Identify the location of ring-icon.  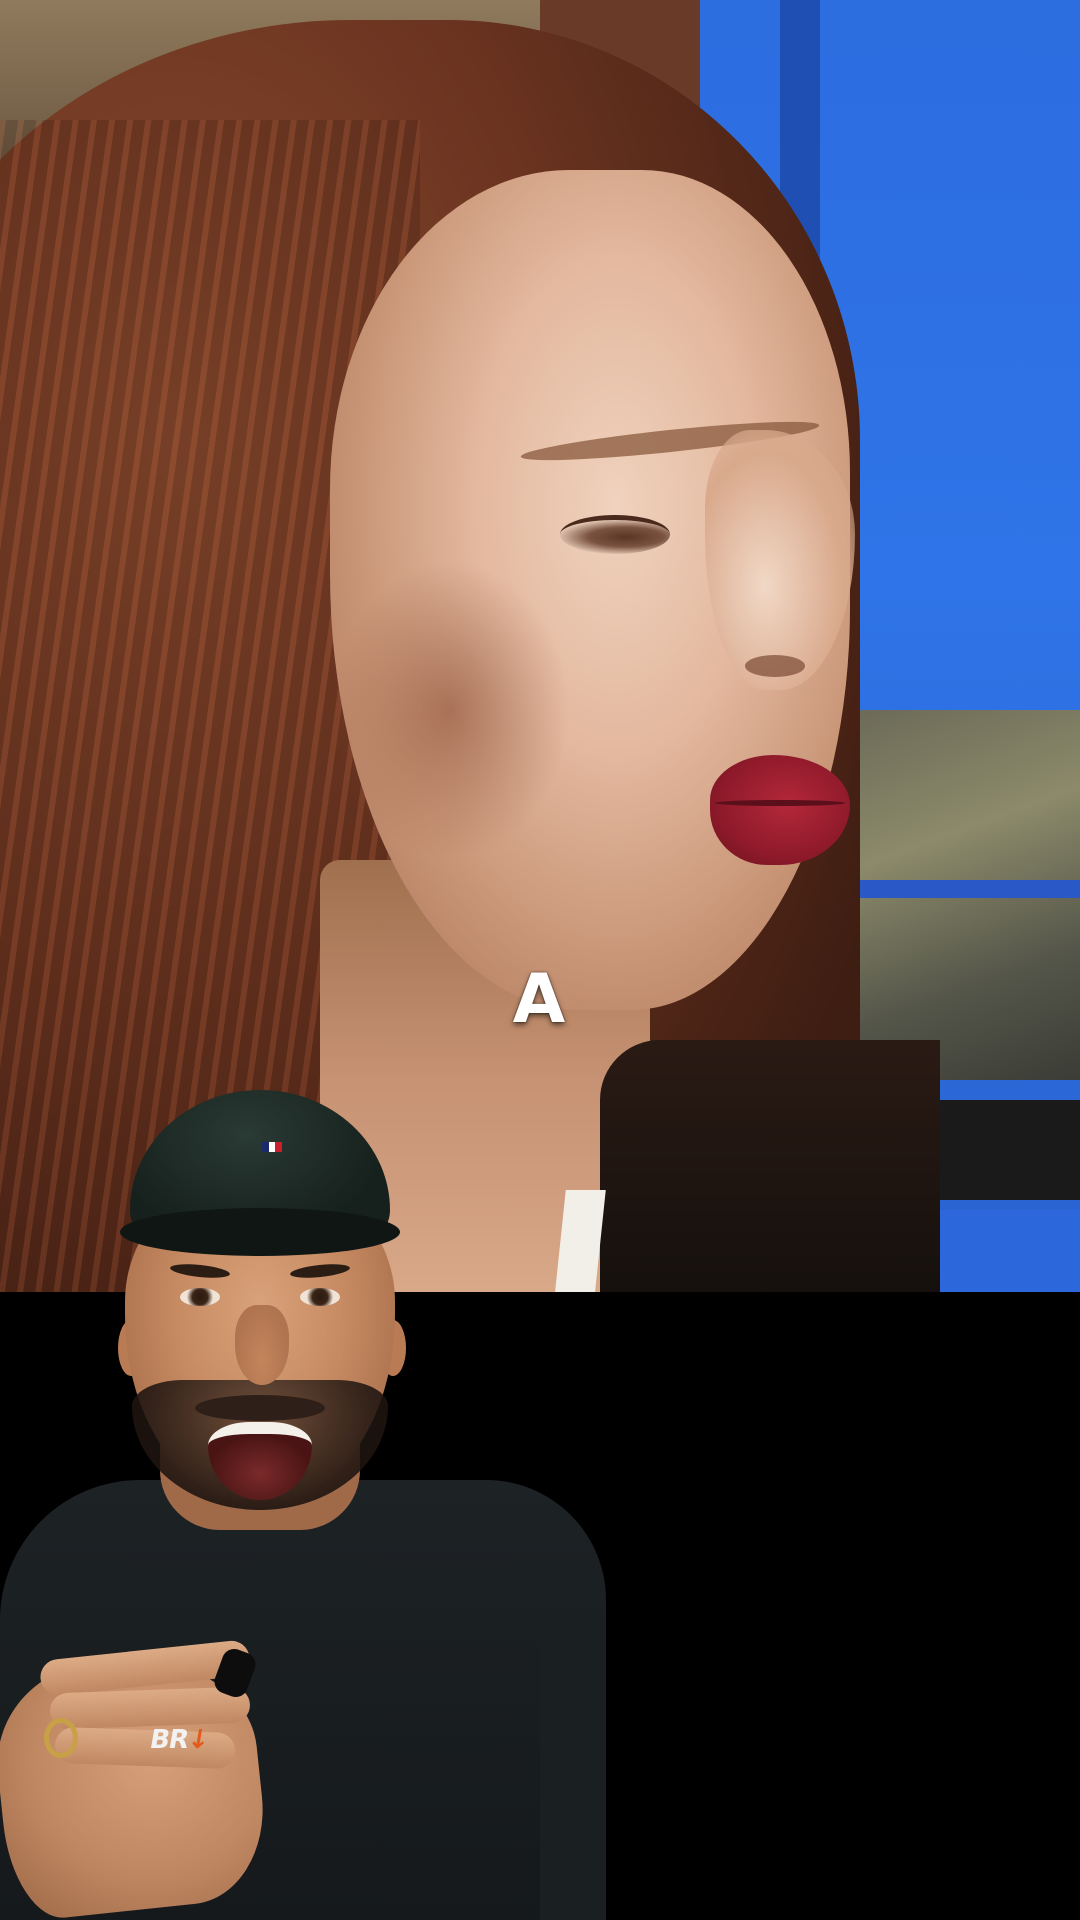
(61, 1738).